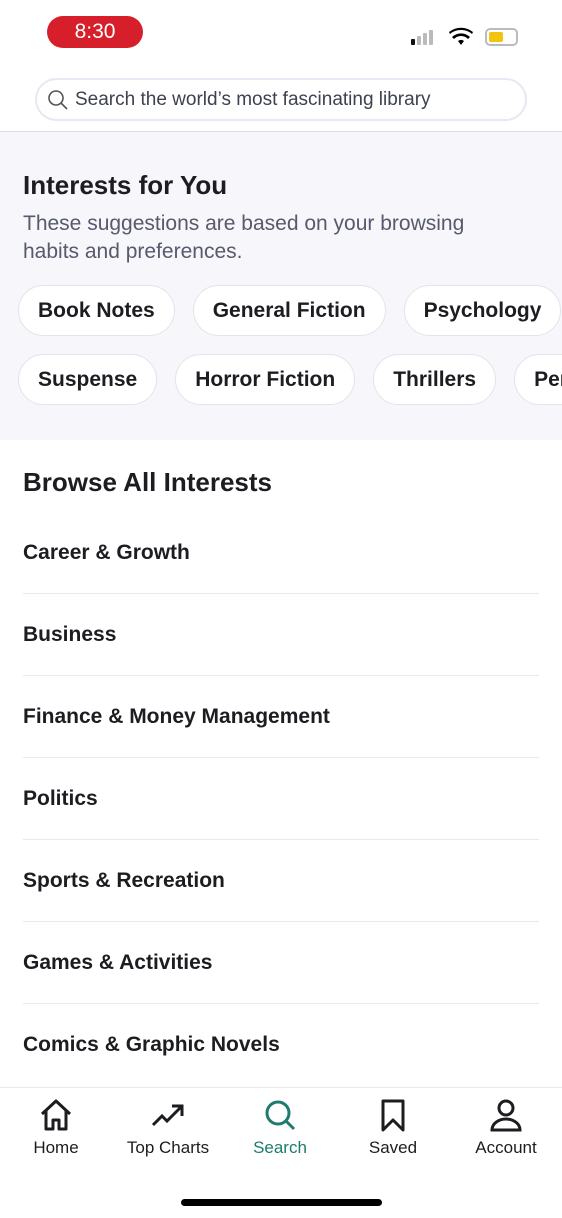 The image size is (562, 1218). Describe the element at coordinates (506, 1147) in the screenshot. I see `tab-label: Account` at that location.